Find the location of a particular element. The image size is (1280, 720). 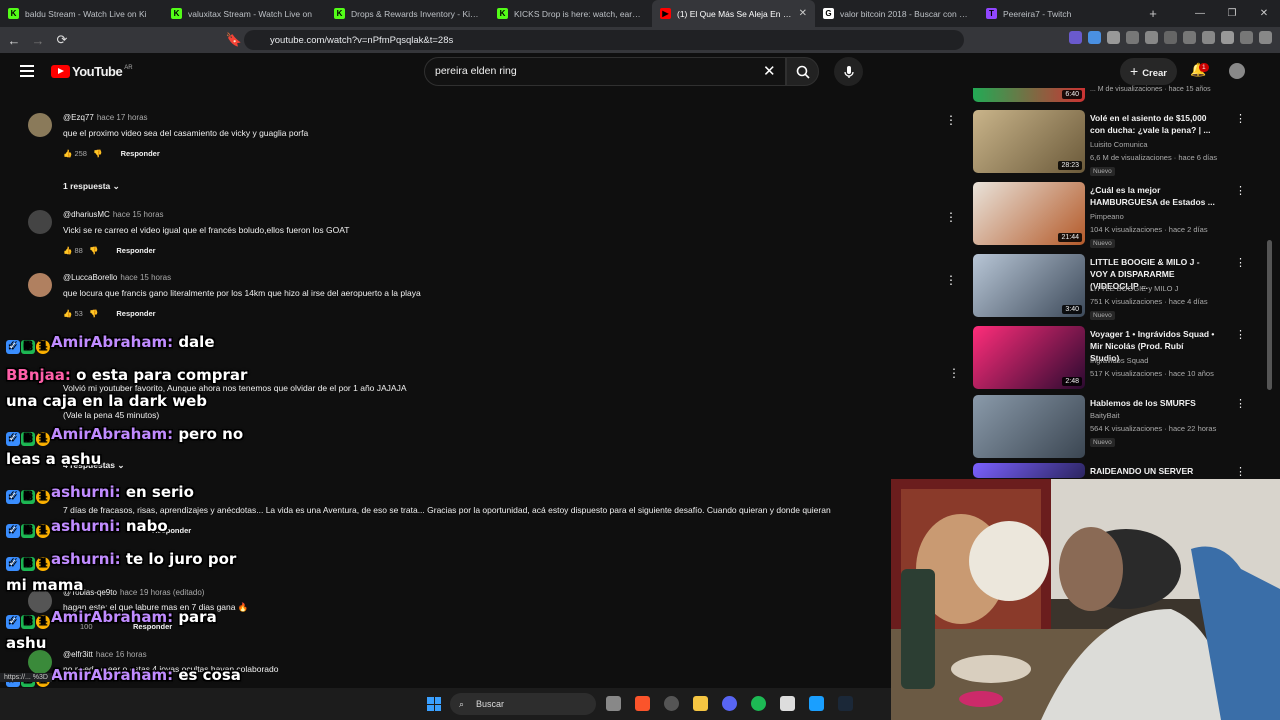

file-explorer-icon is located at coordinates (700, 703).